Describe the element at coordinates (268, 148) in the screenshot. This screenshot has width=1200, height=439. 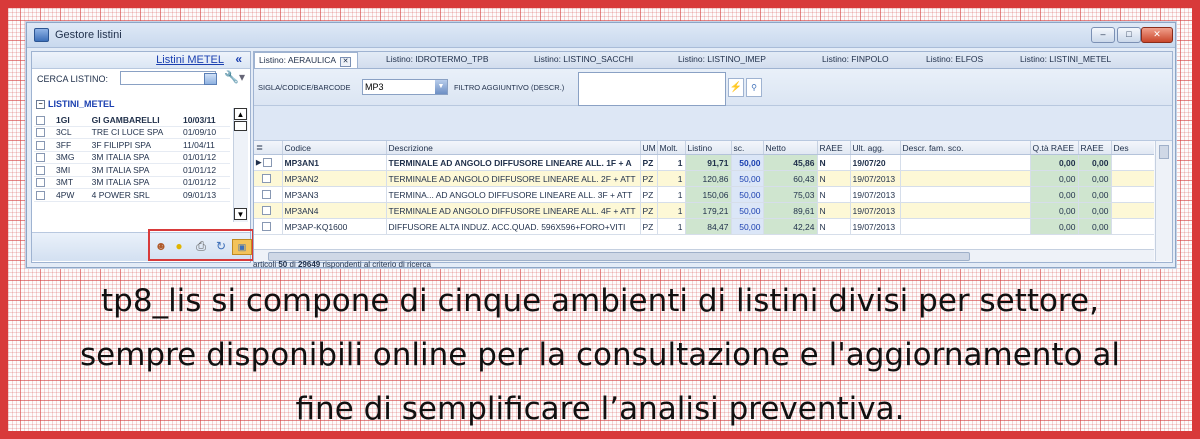
I see `column-chooser-icon: ≣` at that location.